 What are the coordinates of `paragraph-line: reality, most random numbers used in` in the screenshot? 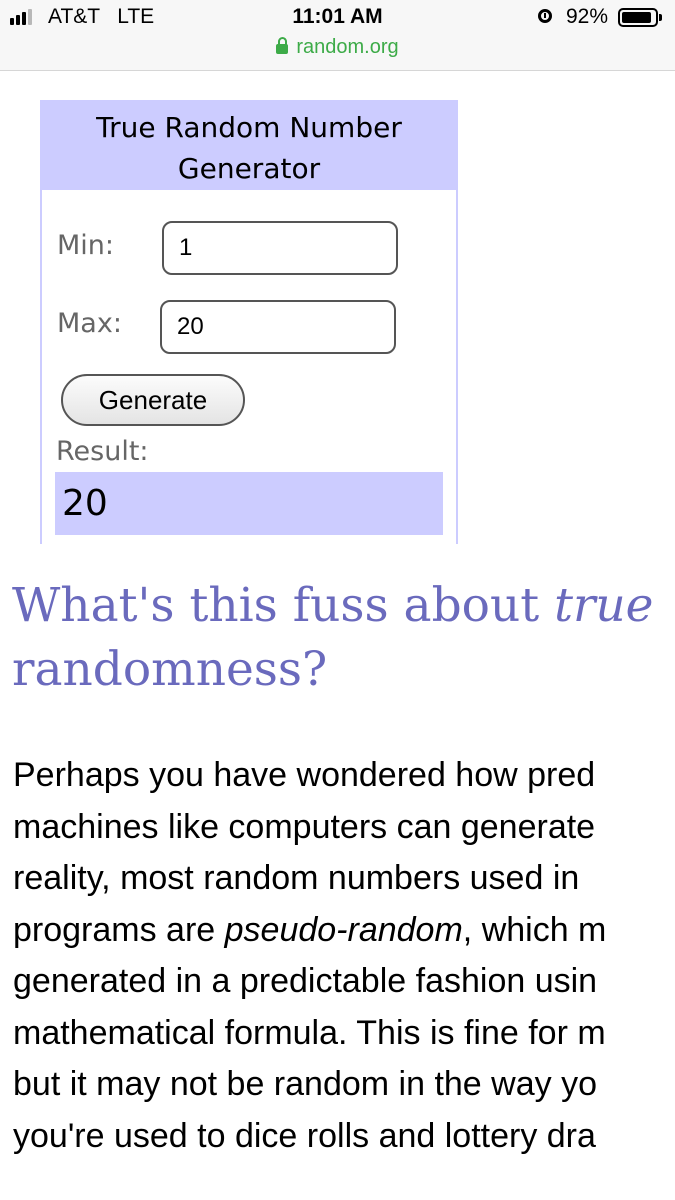 It's located at (296, 878).